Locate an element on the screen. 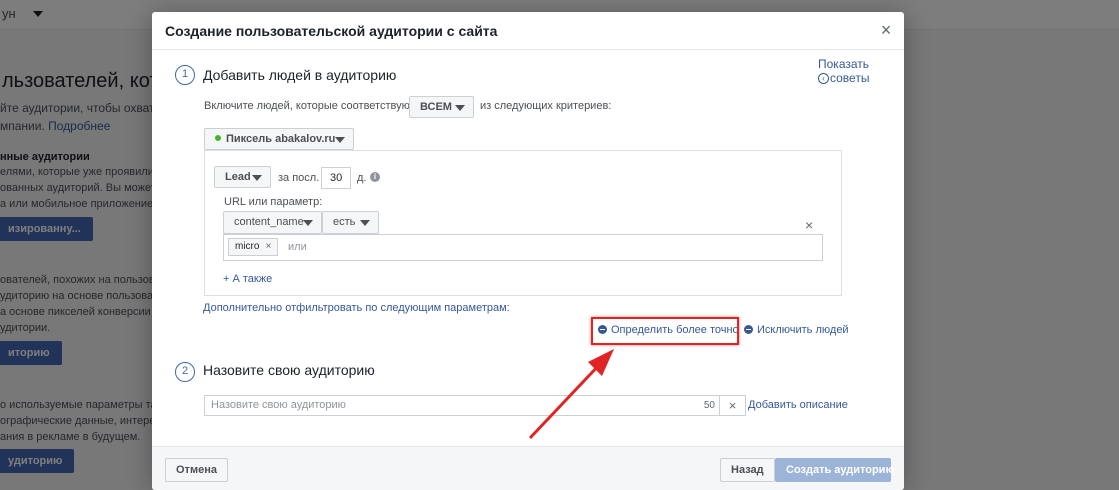 This screenshot has width=1119, height=490. add-description-link: Добавить описание is located at coordinates (798, 405).